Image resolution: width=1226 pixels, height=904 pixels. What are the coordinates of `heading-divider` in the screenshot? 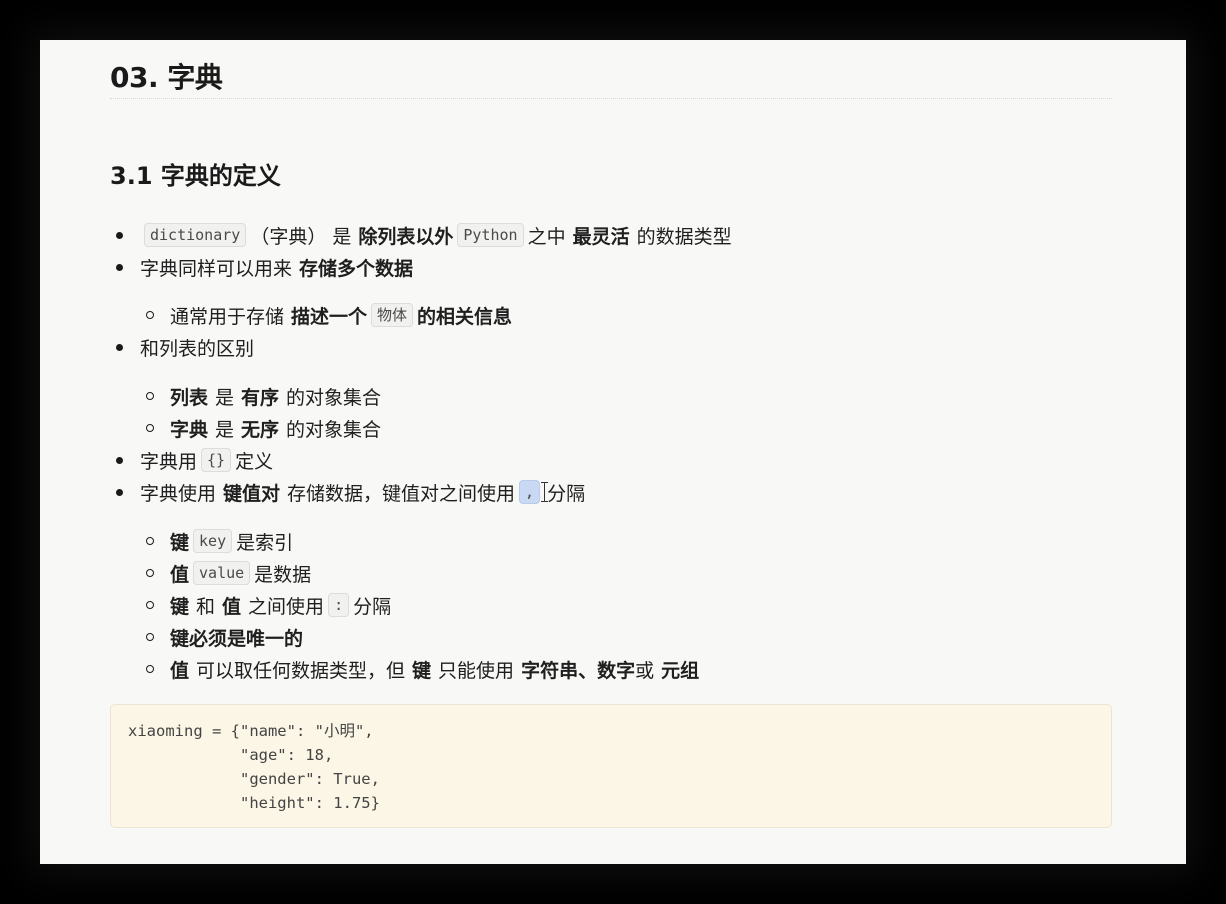 It's located at (611, 98).